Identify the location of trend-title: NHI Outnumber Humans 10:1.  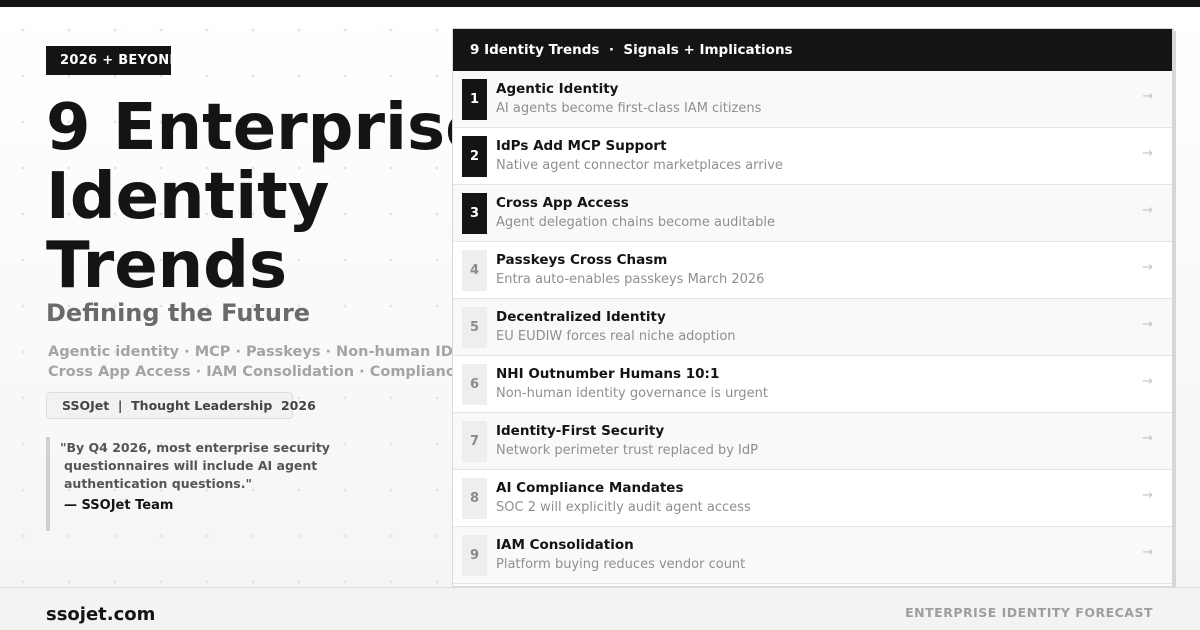
(608, 374).